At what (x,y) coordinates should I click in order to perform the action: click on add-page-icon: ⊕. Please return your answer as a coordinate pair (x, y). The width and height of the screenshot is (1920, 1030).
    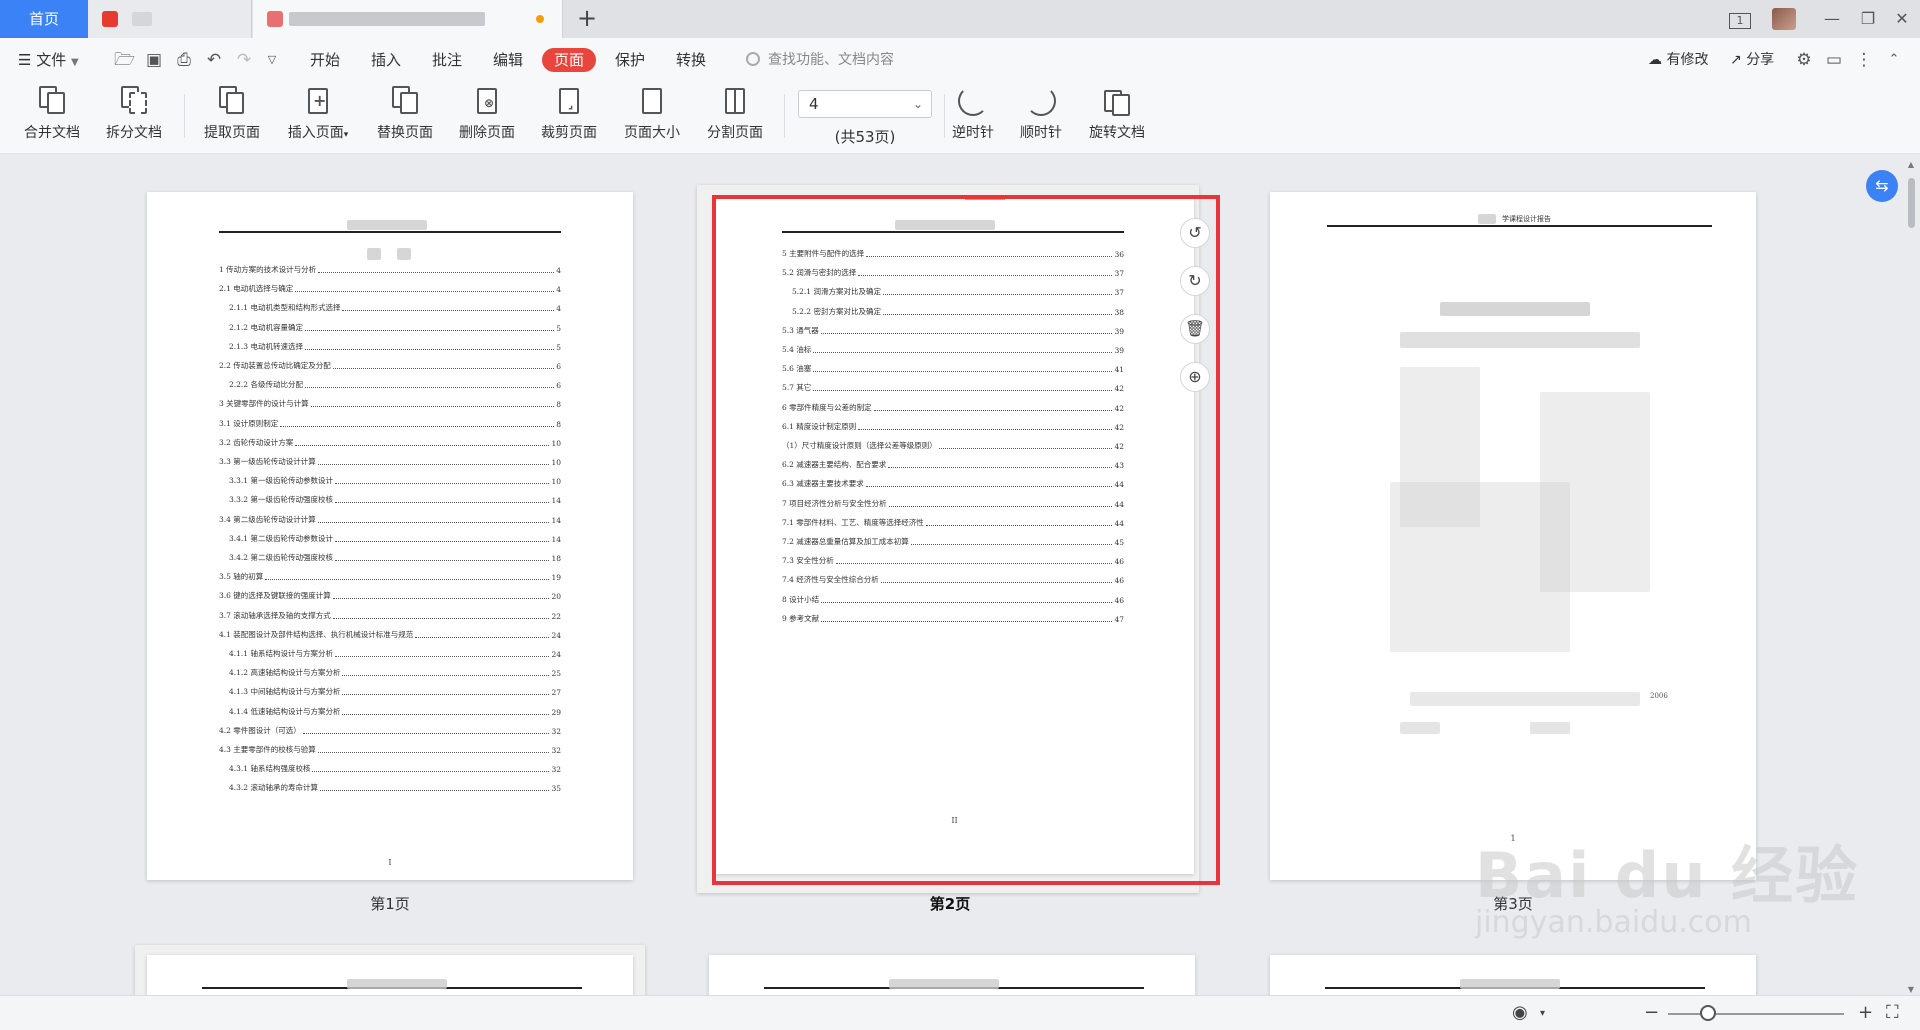
    Looking at the image, I should click on (1195, 377).